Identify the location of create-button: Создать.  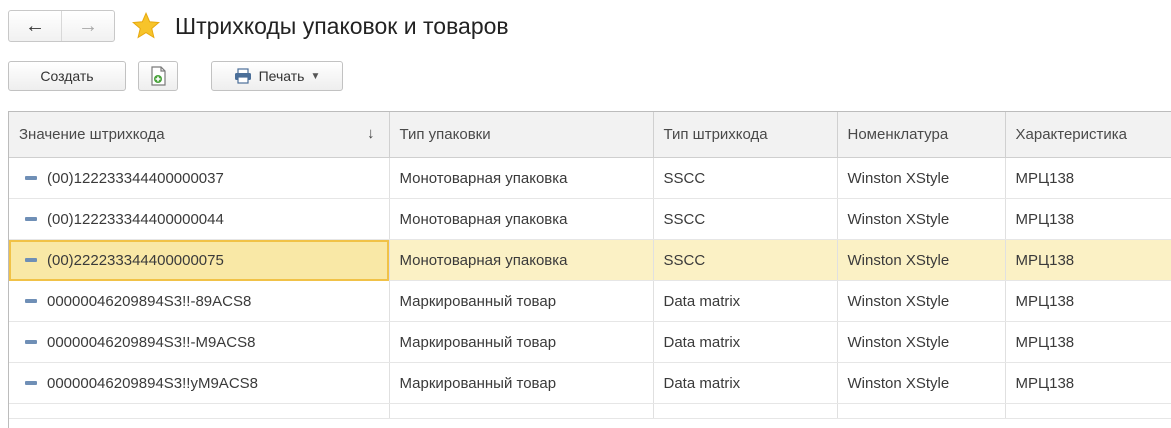
(67, 76).